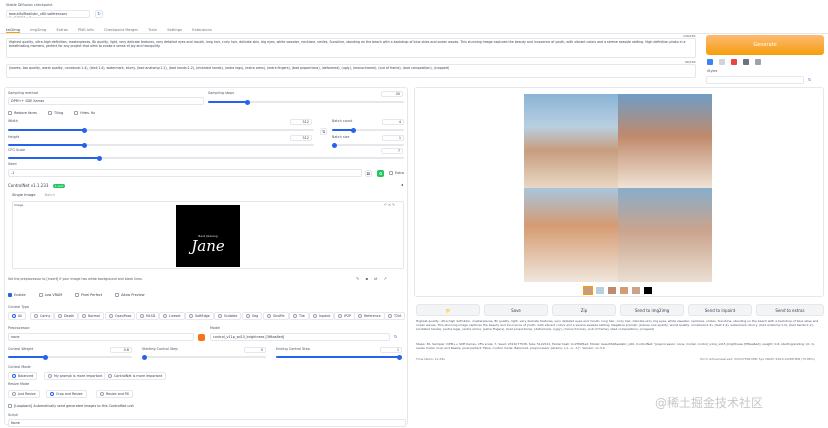  I want to click on hires-fix-checkbox: Hires. fix, so click(84, 113).